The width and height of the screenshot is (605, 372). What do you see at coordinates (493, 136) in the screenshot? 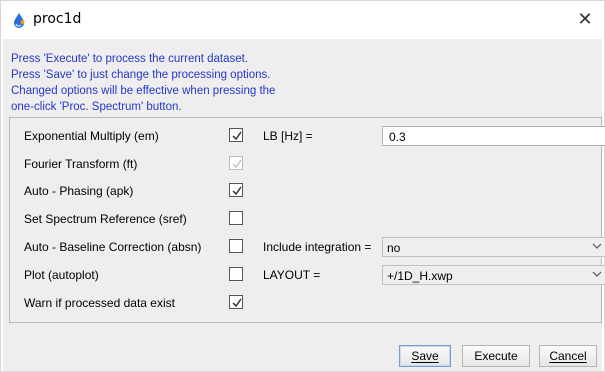
I see `lb-input: 0.3` at bounding box center [493, 136].